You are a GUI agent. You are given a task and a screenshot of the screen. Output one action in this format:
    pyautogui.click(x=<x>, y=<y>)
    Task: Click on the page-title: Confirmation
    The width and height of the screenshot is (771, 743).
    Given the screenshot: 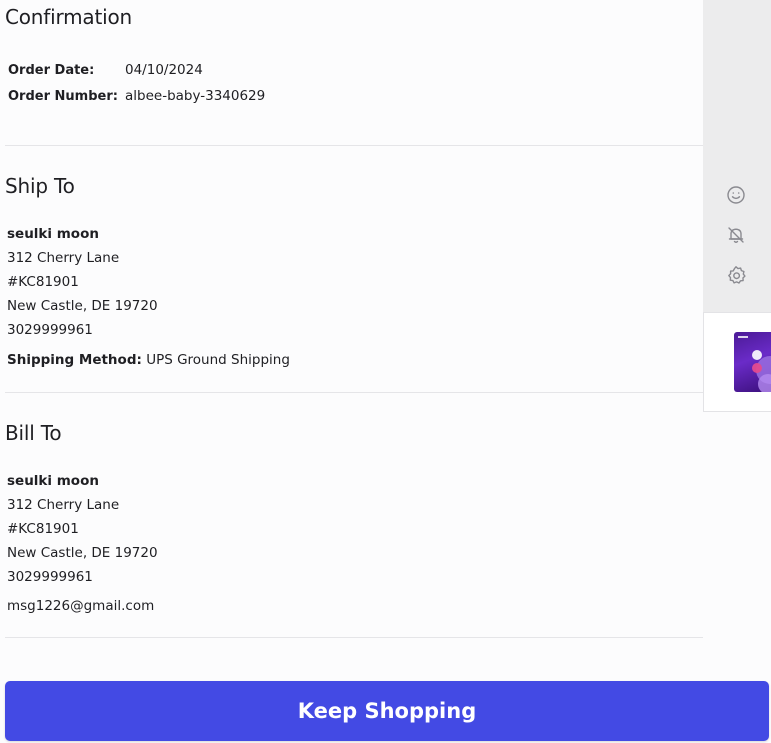 What is the action you would take?
    pyautogui.click(x=68, y=17)
    